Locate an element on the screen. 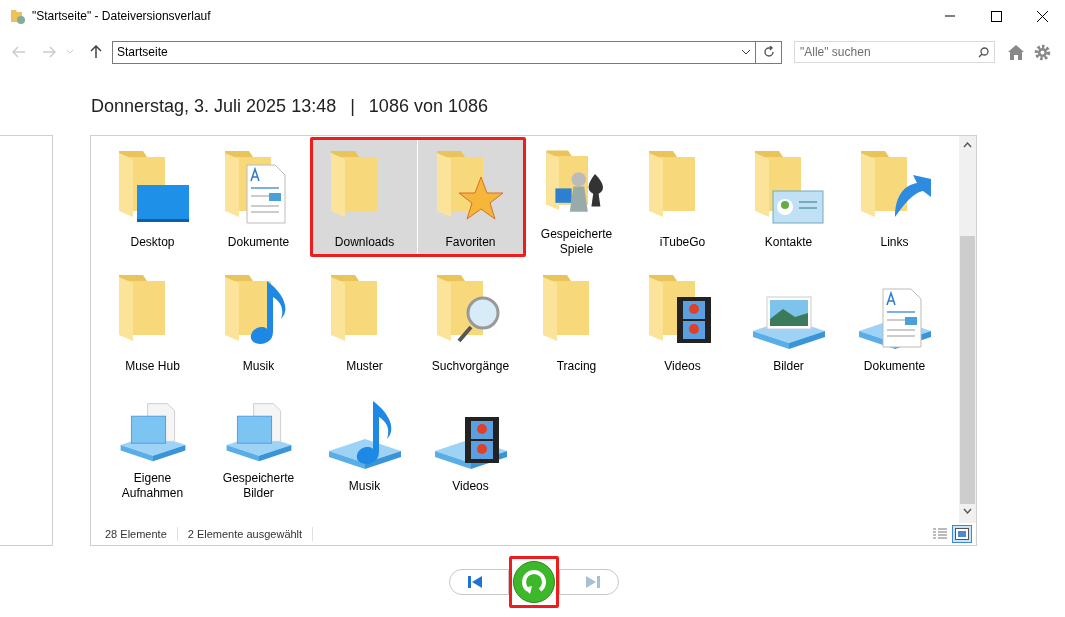 The height and width of the screenshot is (617, 1065). search-field: "Alle" suchen is located at coordinates (894, 52).